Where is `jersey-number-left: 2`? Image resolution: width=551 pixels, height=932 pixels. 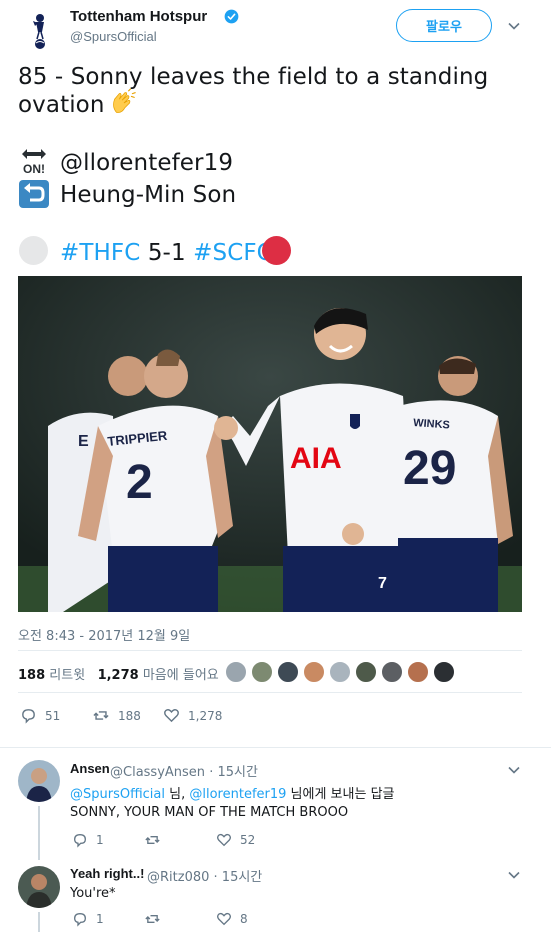
jersey-number-left: 2 is located at coordinates (139, 482).